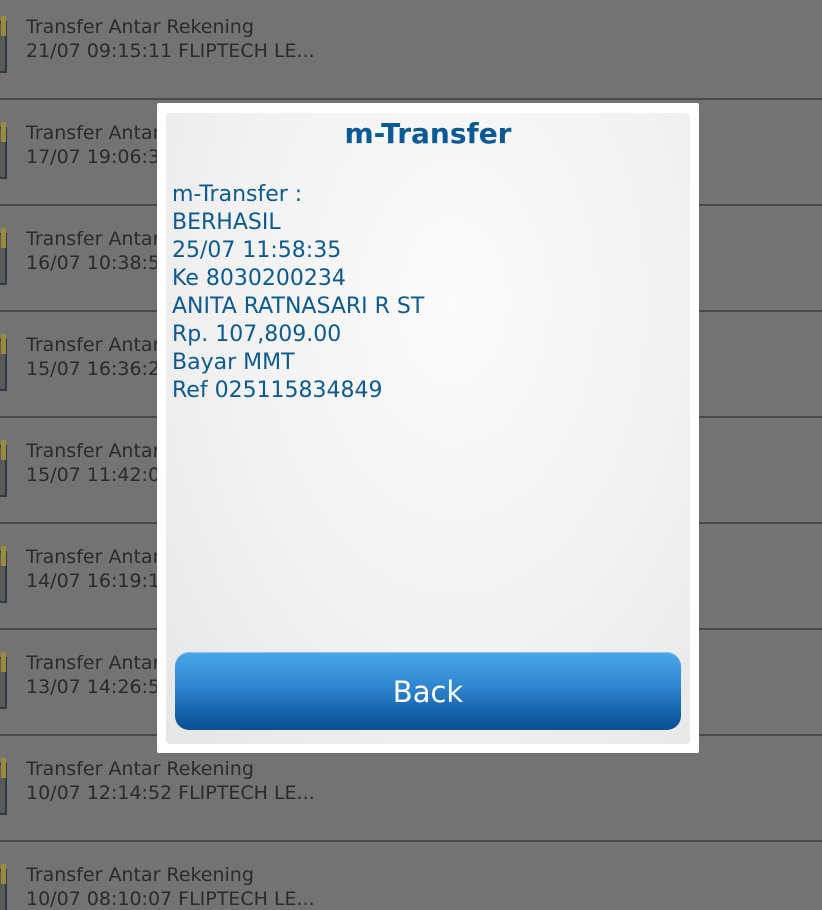  I want to click on message-line-status: BERHASIL, so click(226, 222).